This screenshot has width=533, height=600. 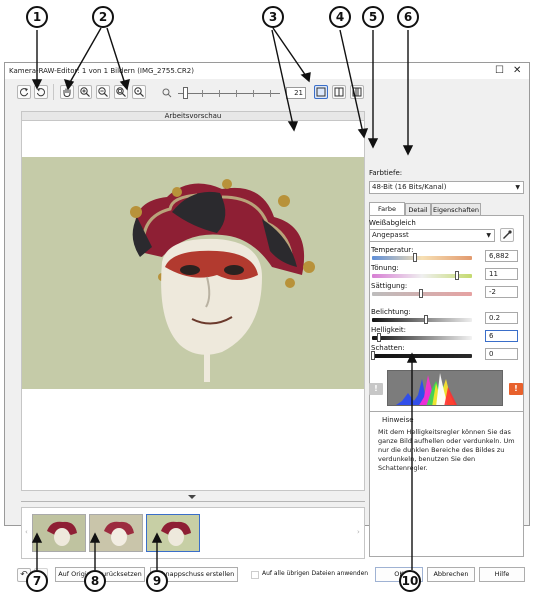 I want to click on callout-6: 6, so click(x=408, y=17).